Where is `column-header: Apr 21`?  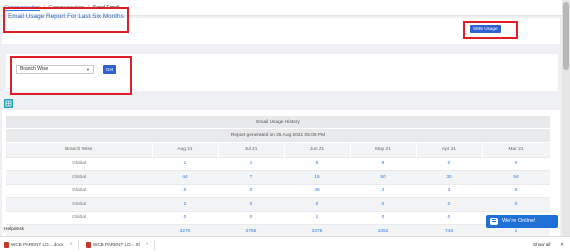
column-header: Apr 21 is located at coordinates (449, 150).